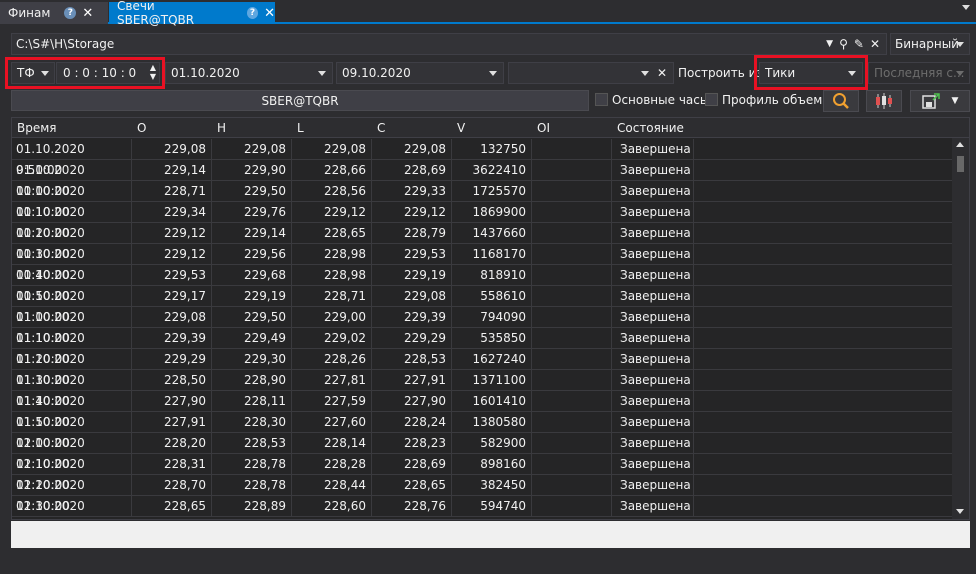 Image resolution: width=976 pixels, height=574 pixels. Describe the element at coordinates (449, 44) in the screenshot. I see `storage-path-field: C:\S#\H\Storage ▼ ⚲ ✎ ✕` at that location.